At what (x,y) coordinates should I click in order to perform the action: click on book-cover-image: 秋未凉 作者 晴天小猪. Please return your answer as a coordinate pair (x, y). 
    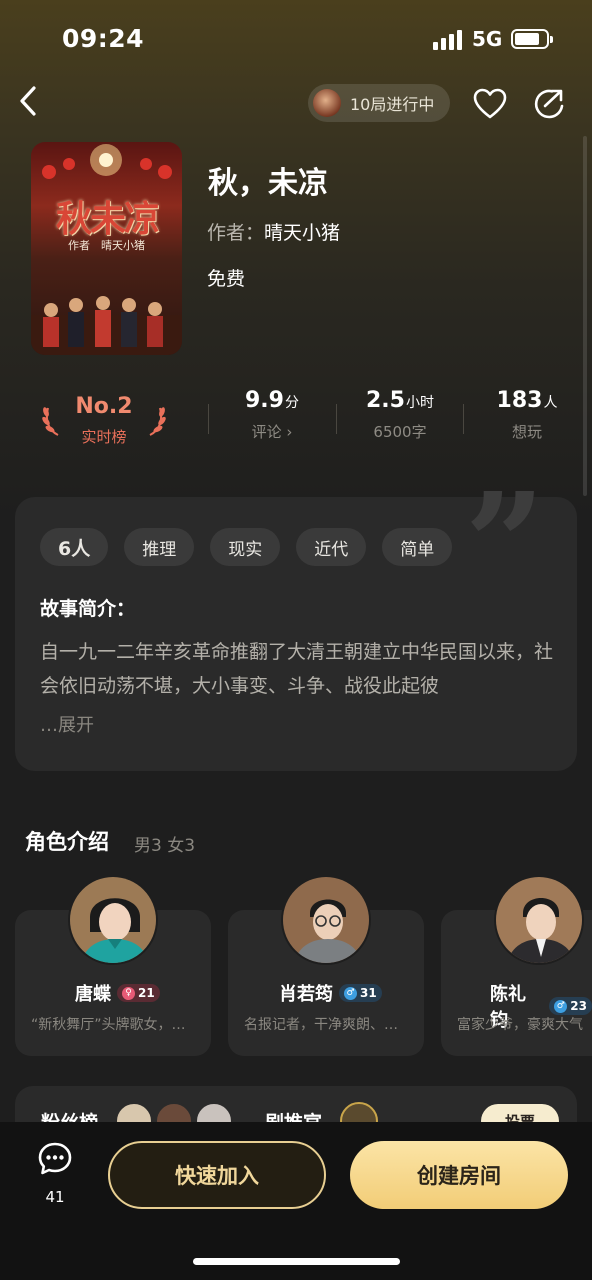
    Looking at the image, I should click on (106, 248).